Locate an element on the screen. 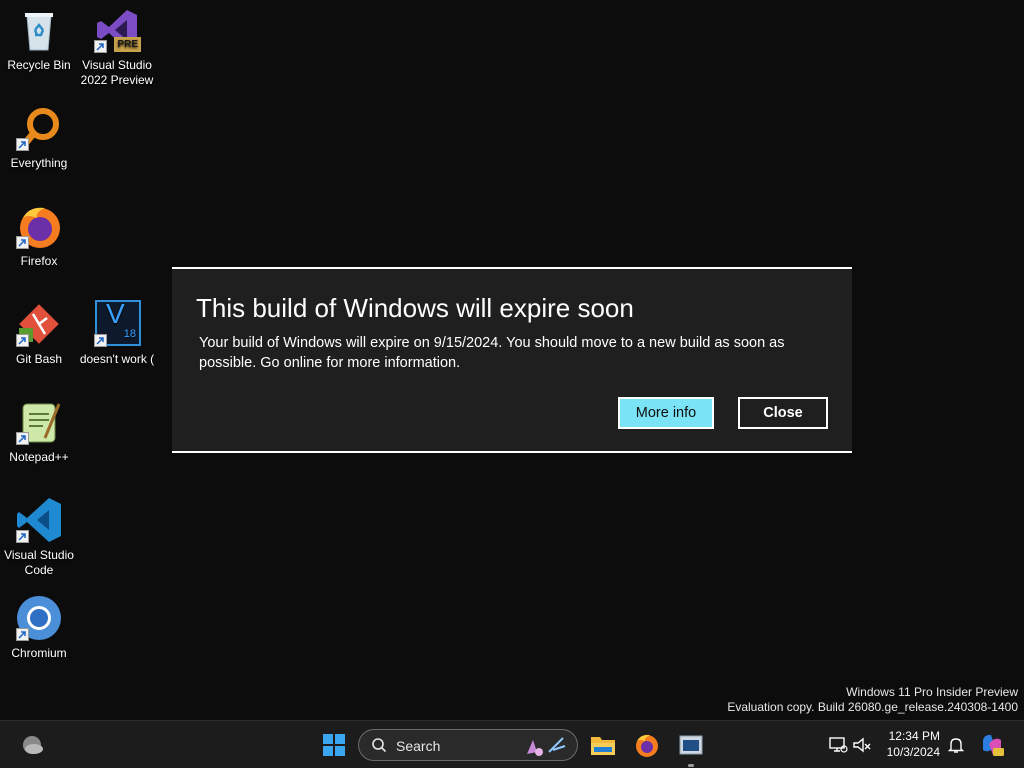  desktop-icon-chromium: Chromium is located at coordinates (39, 627).